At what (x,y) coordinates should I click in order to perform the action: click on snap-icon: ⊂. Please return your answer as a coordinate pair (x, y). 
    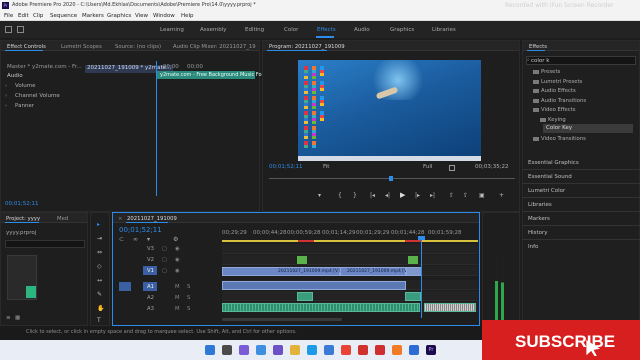
    Looking at the image, I should click on (121, 240).